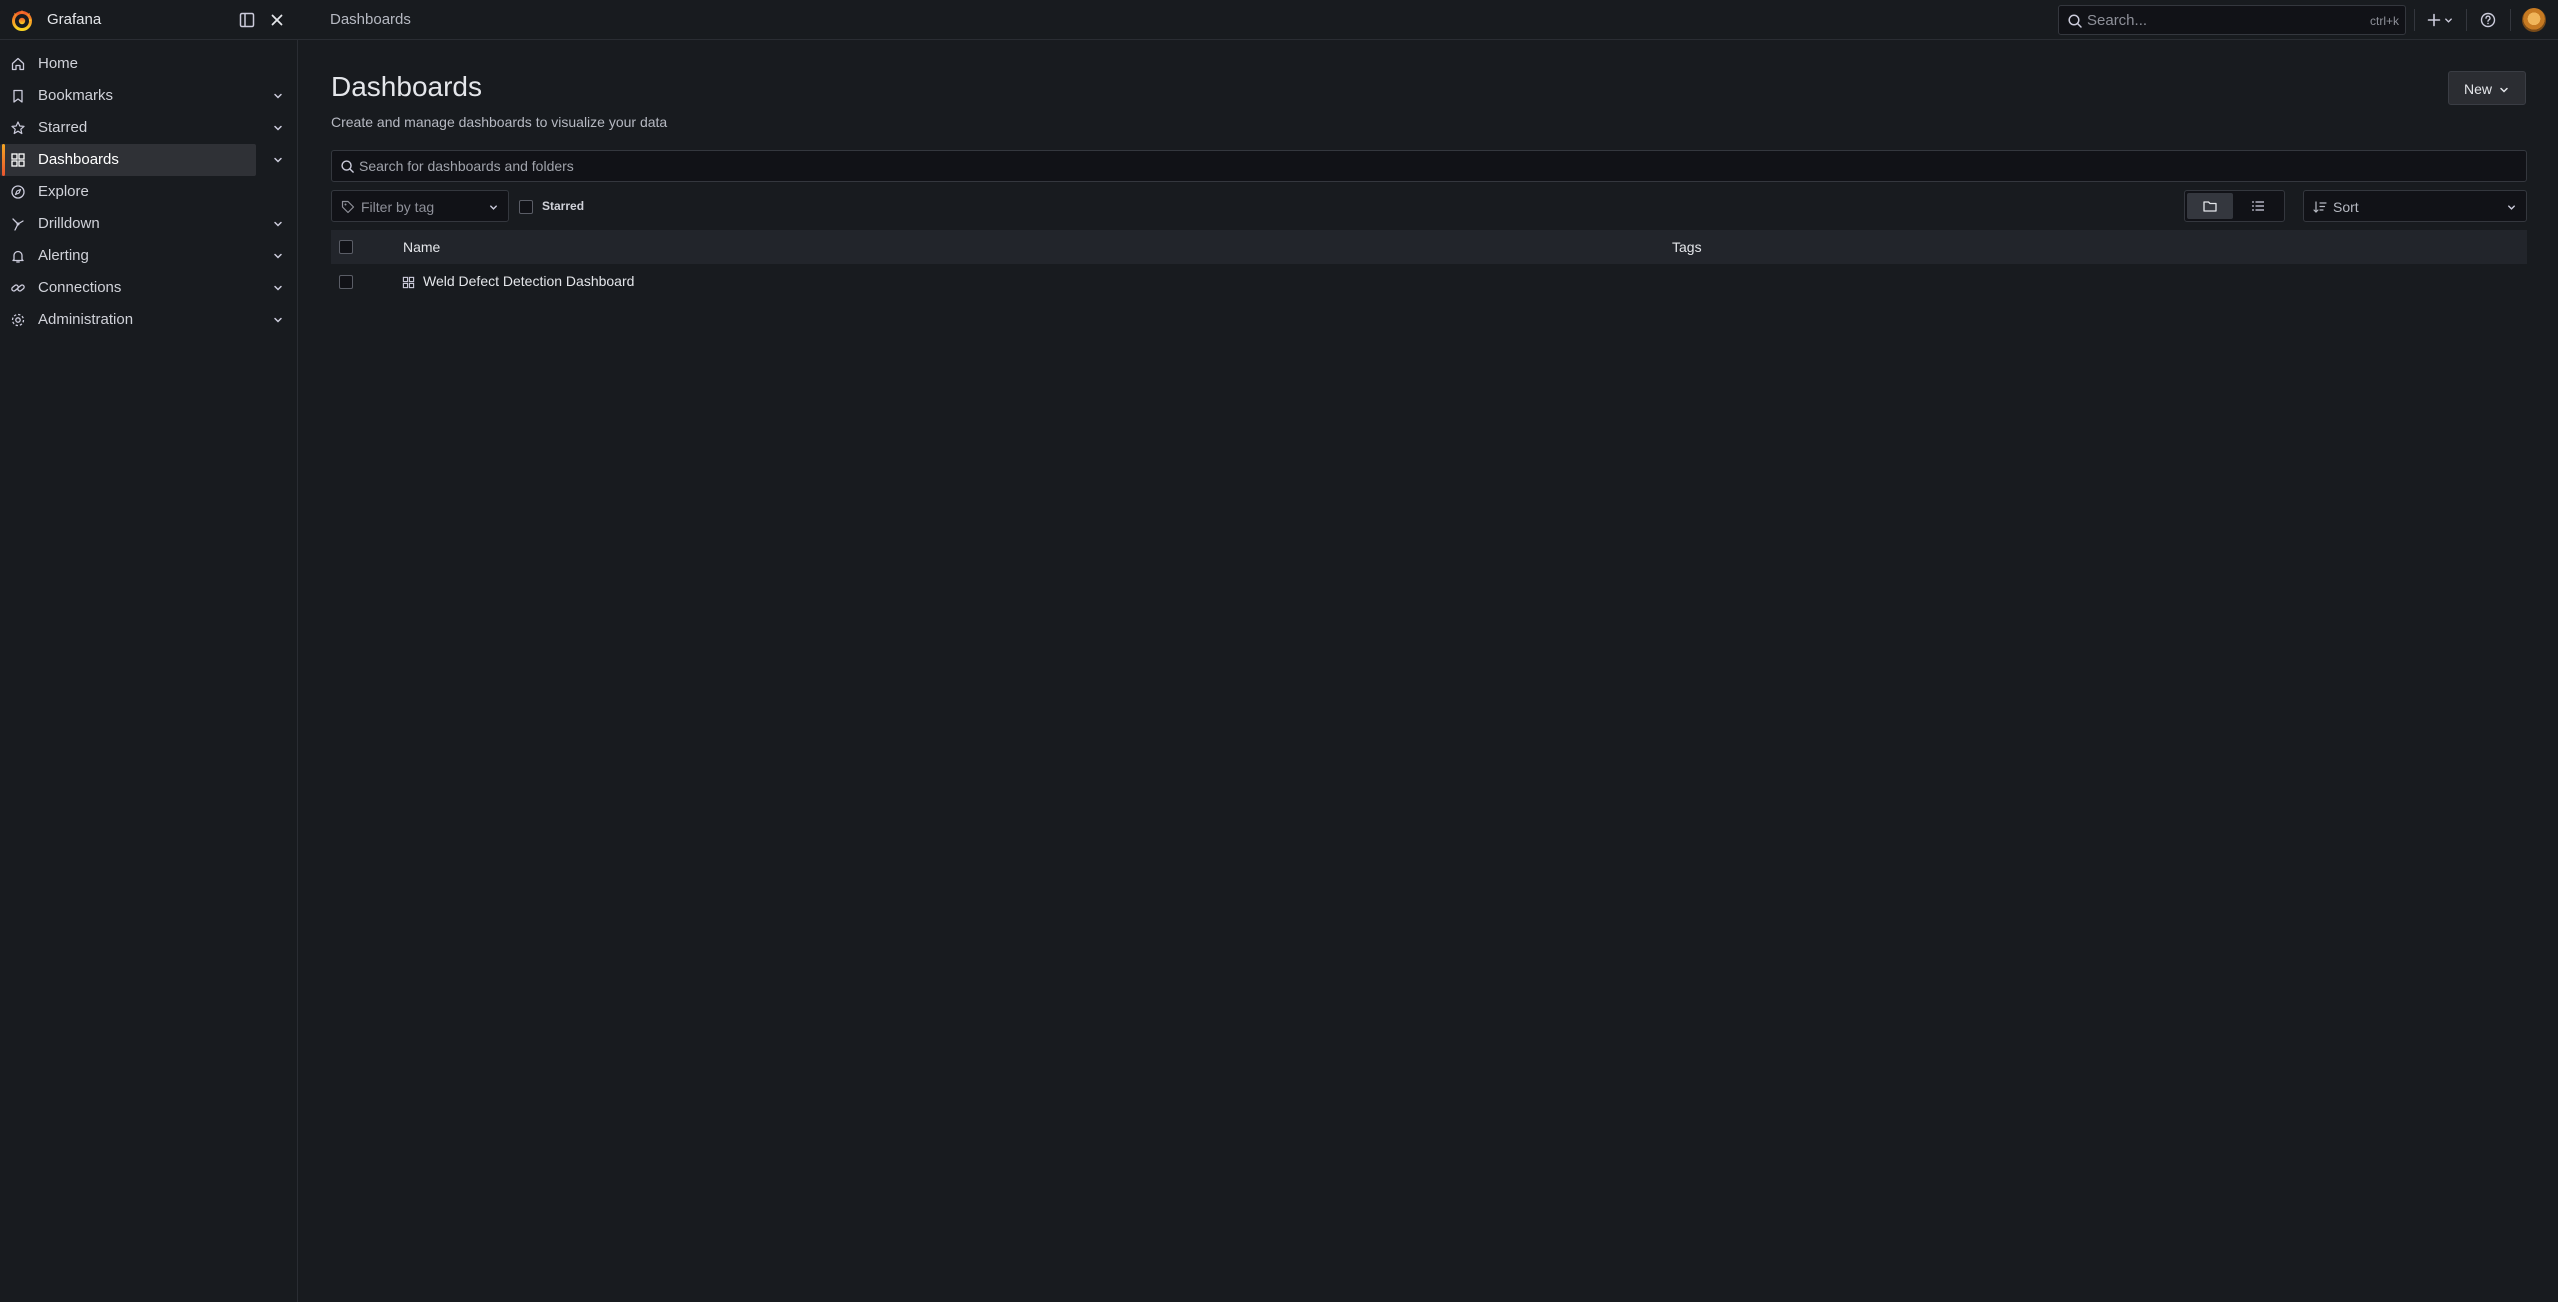  What do you see at coordinates (247, 20) in the screenshot?
I see `dock-menu-icon` at bounding box center [247, 20].